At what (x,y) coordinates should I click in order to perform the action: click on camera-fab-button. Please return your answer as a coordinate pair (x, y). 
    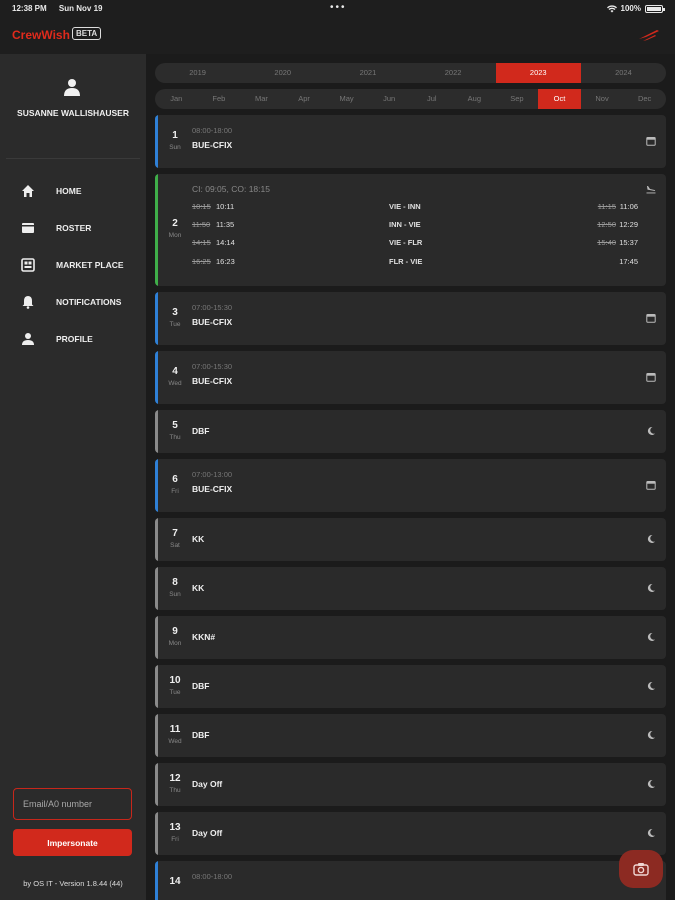
    Looking at the image, I should click on (641, 869).